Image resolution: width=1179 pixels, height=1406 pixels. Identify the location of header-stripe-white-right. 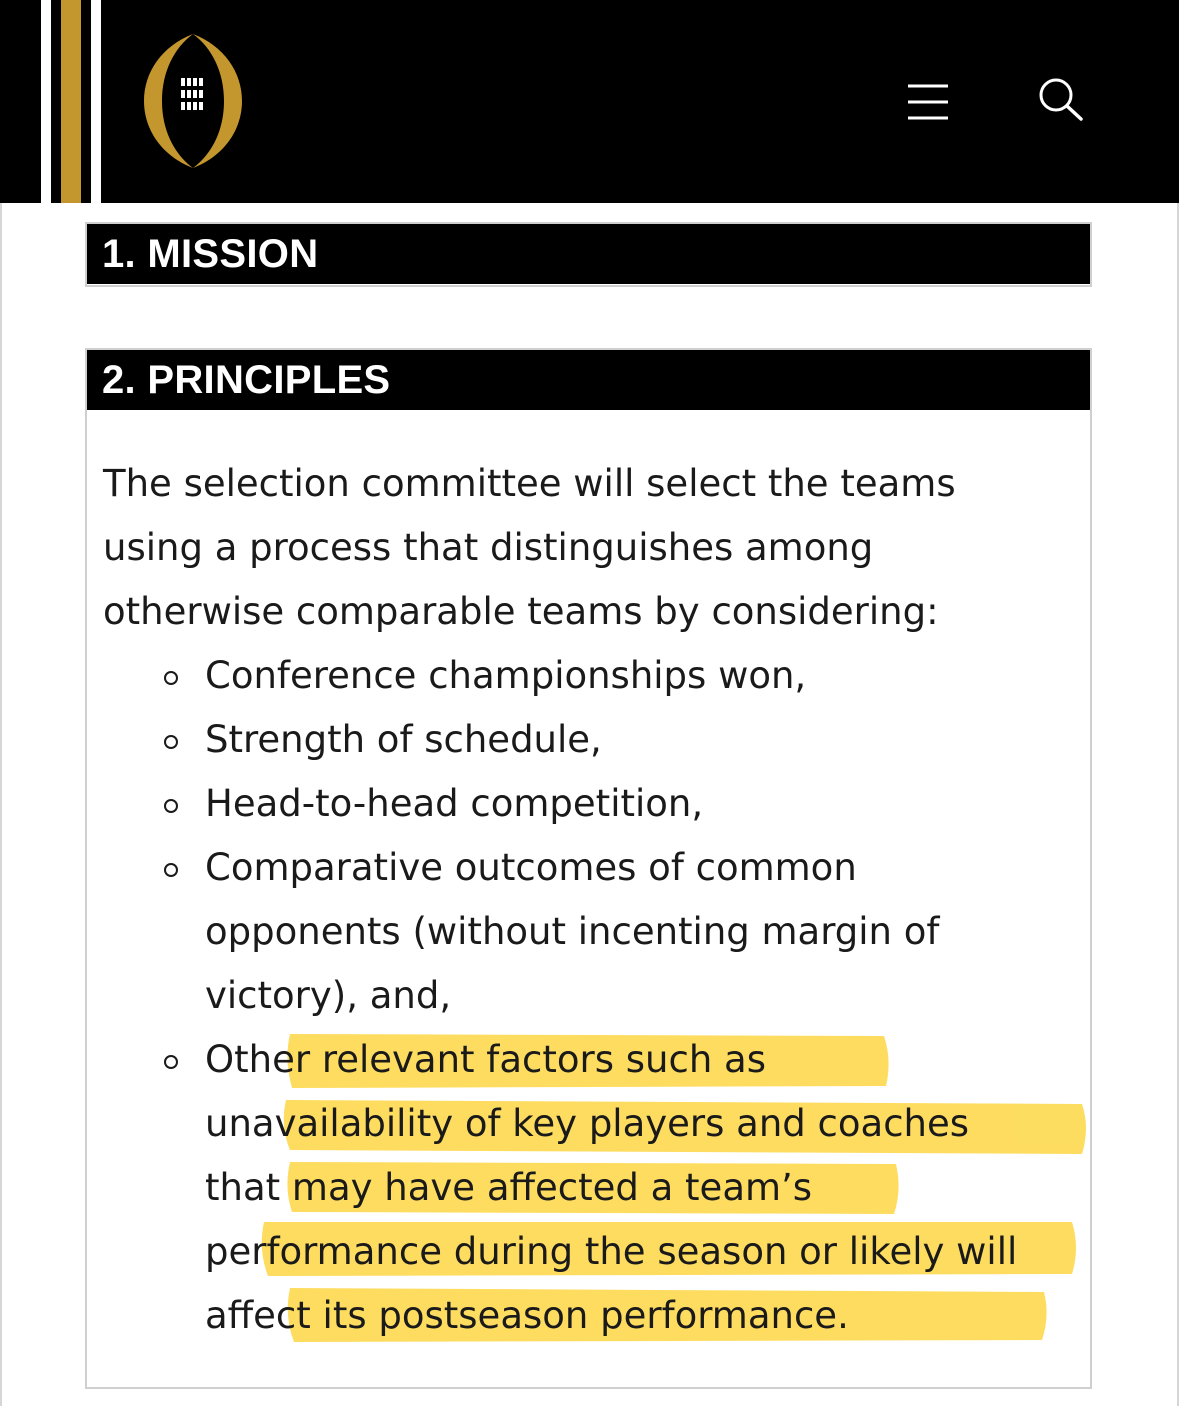
(96, 101).